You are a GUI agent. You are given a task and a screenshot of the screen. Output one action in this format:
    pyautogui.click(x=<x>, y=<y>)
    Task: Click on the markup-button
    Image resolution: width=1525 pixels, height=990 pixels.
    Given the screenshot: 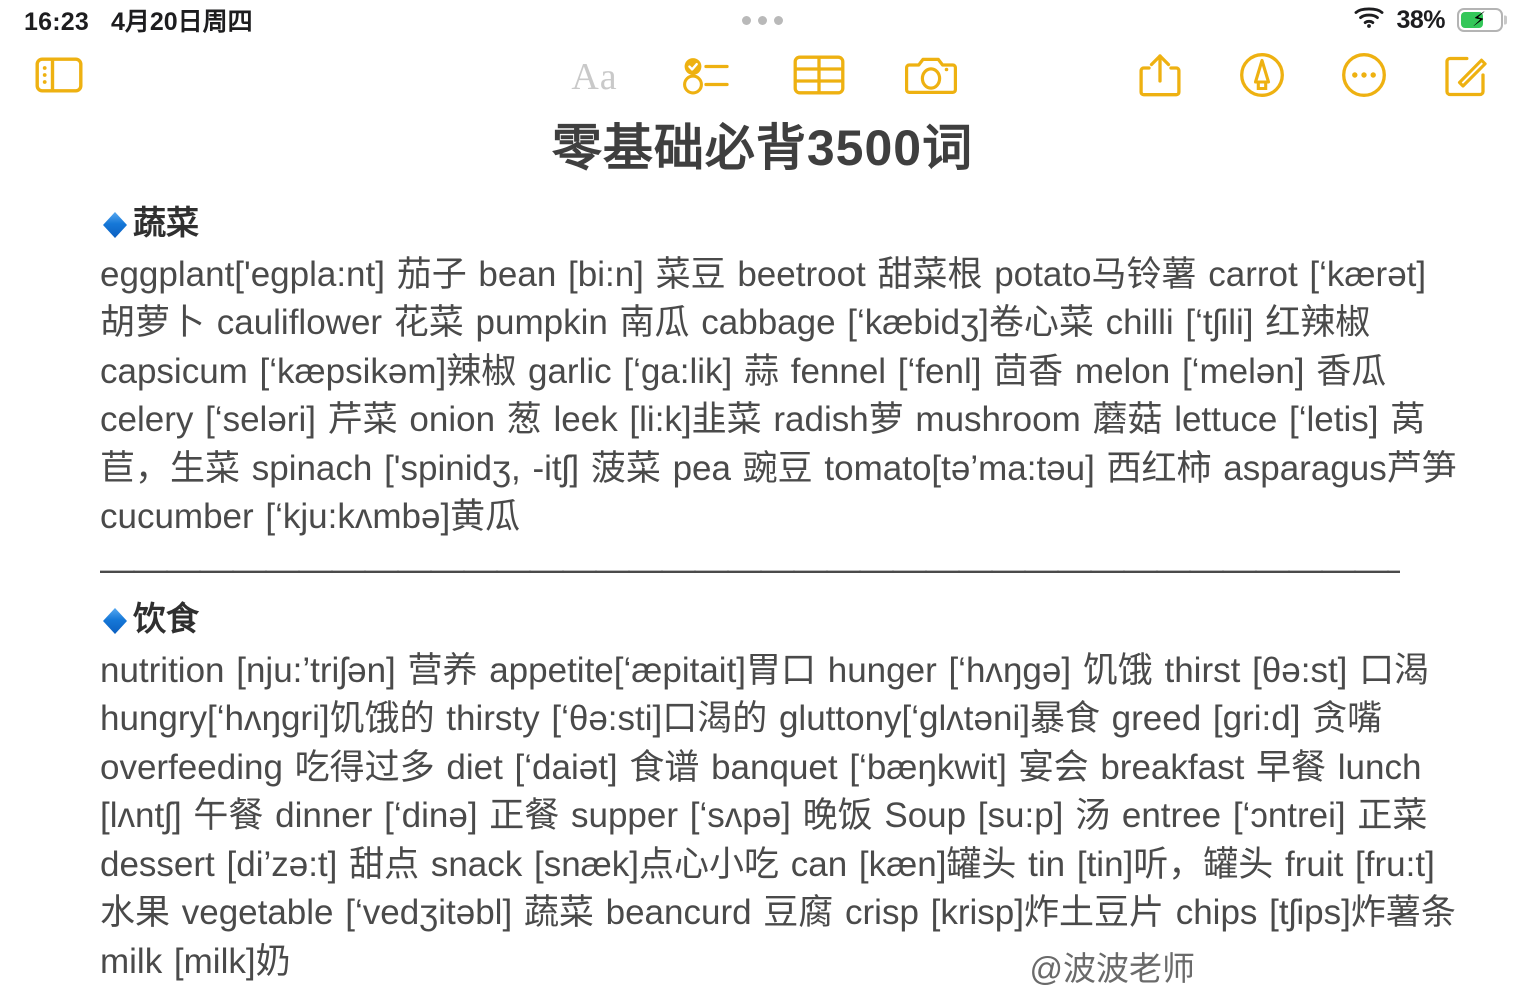 What is the action you would take?
    pyautogui.click(x=1262, y=77)
    